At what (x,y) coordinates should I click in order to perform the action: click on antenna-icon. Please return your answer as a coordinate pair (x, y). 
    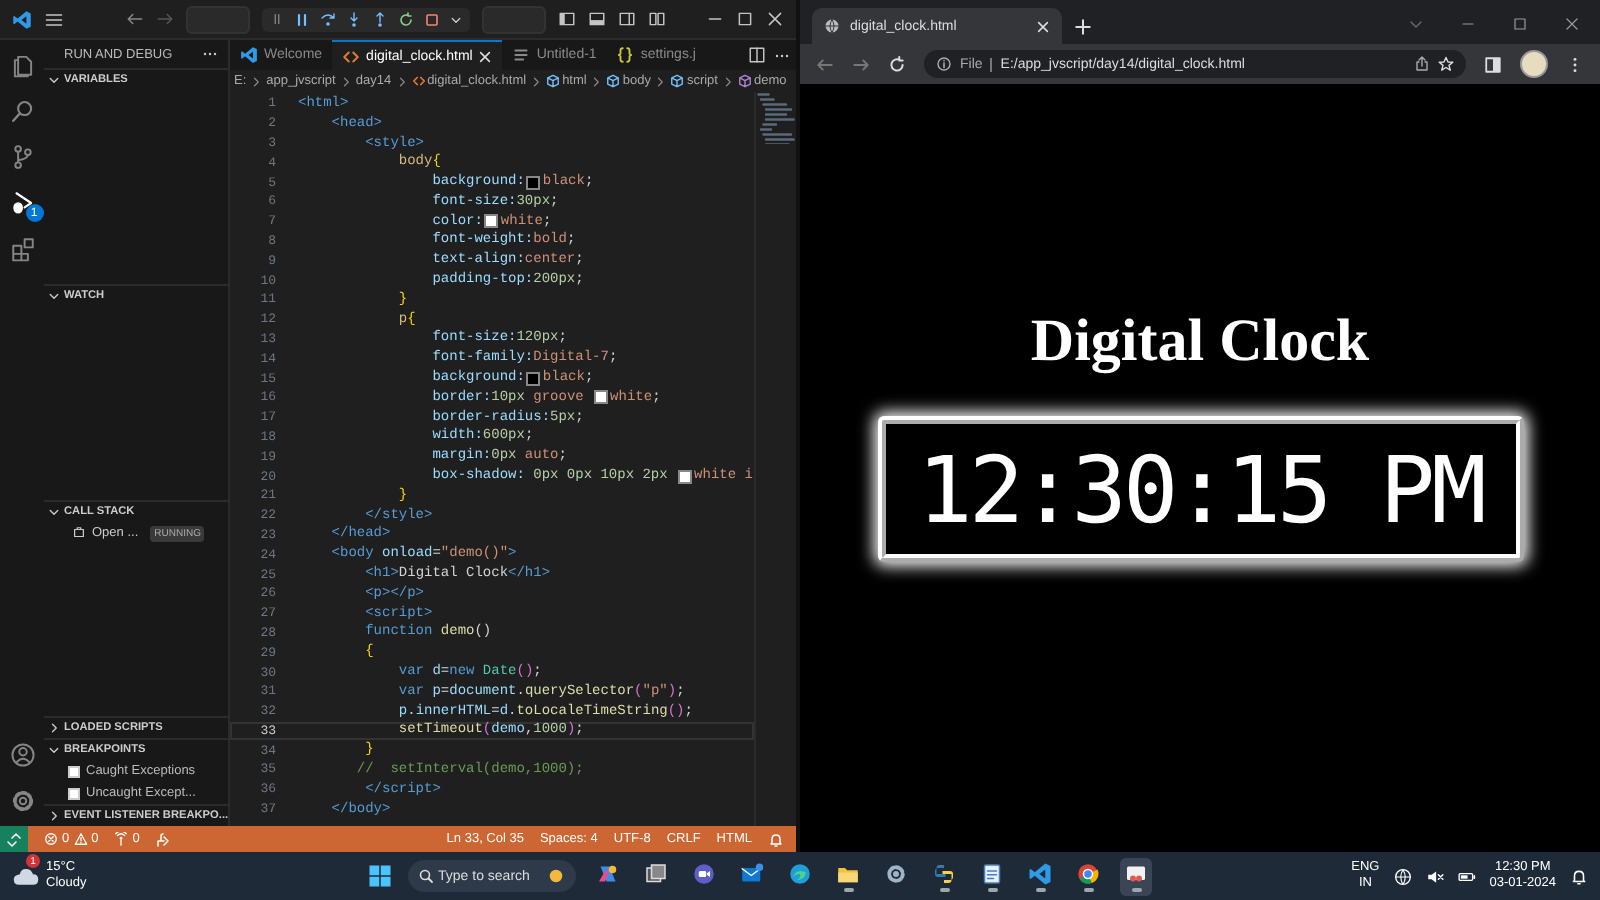
    Looking at the image, I should click on (121, 839).